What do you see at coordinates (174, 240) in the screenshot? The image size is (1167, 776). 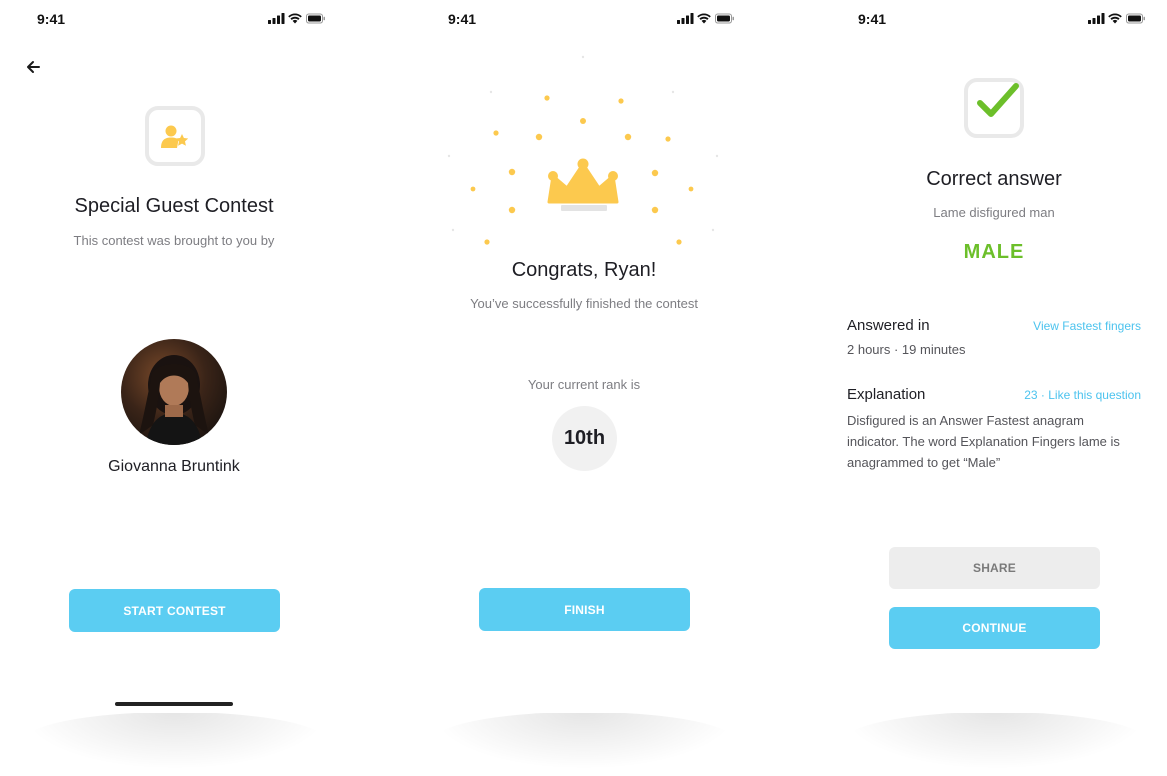 I see `page-subtitle: This contest was brought to you by` at bounding box center [174, 240].